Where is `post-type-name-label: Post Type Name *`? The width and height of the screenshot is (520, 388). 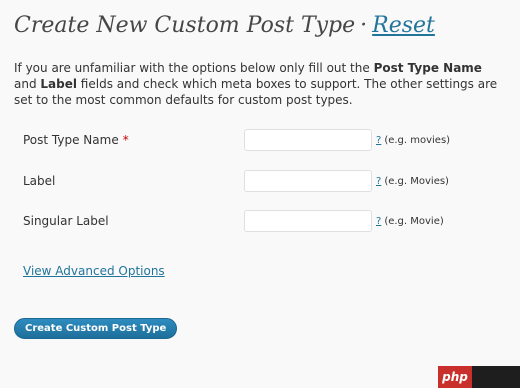
post-type-name-label: Post Type Name * is located at coordinates (76, 140).